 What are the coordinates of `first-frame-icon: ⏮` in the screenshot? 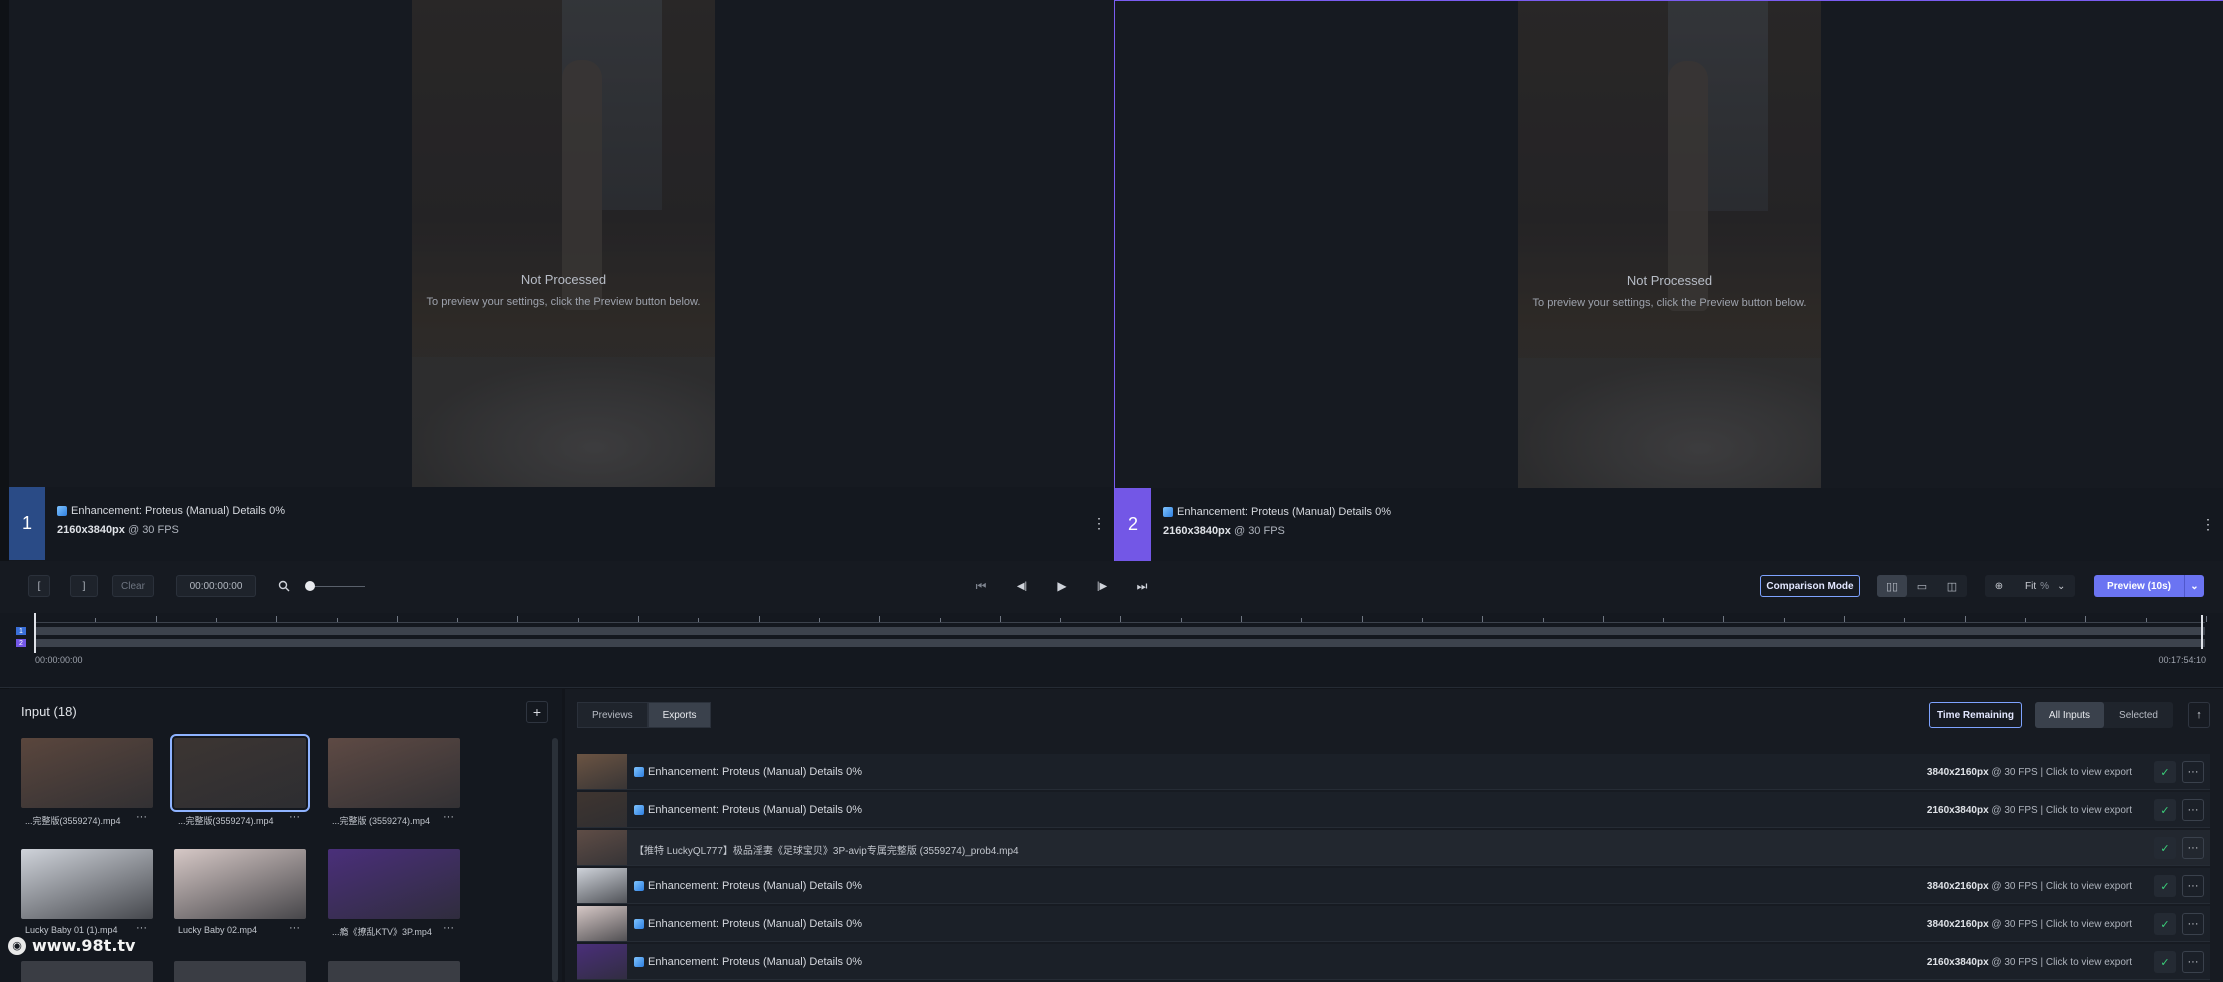 It's located at (981, 586).